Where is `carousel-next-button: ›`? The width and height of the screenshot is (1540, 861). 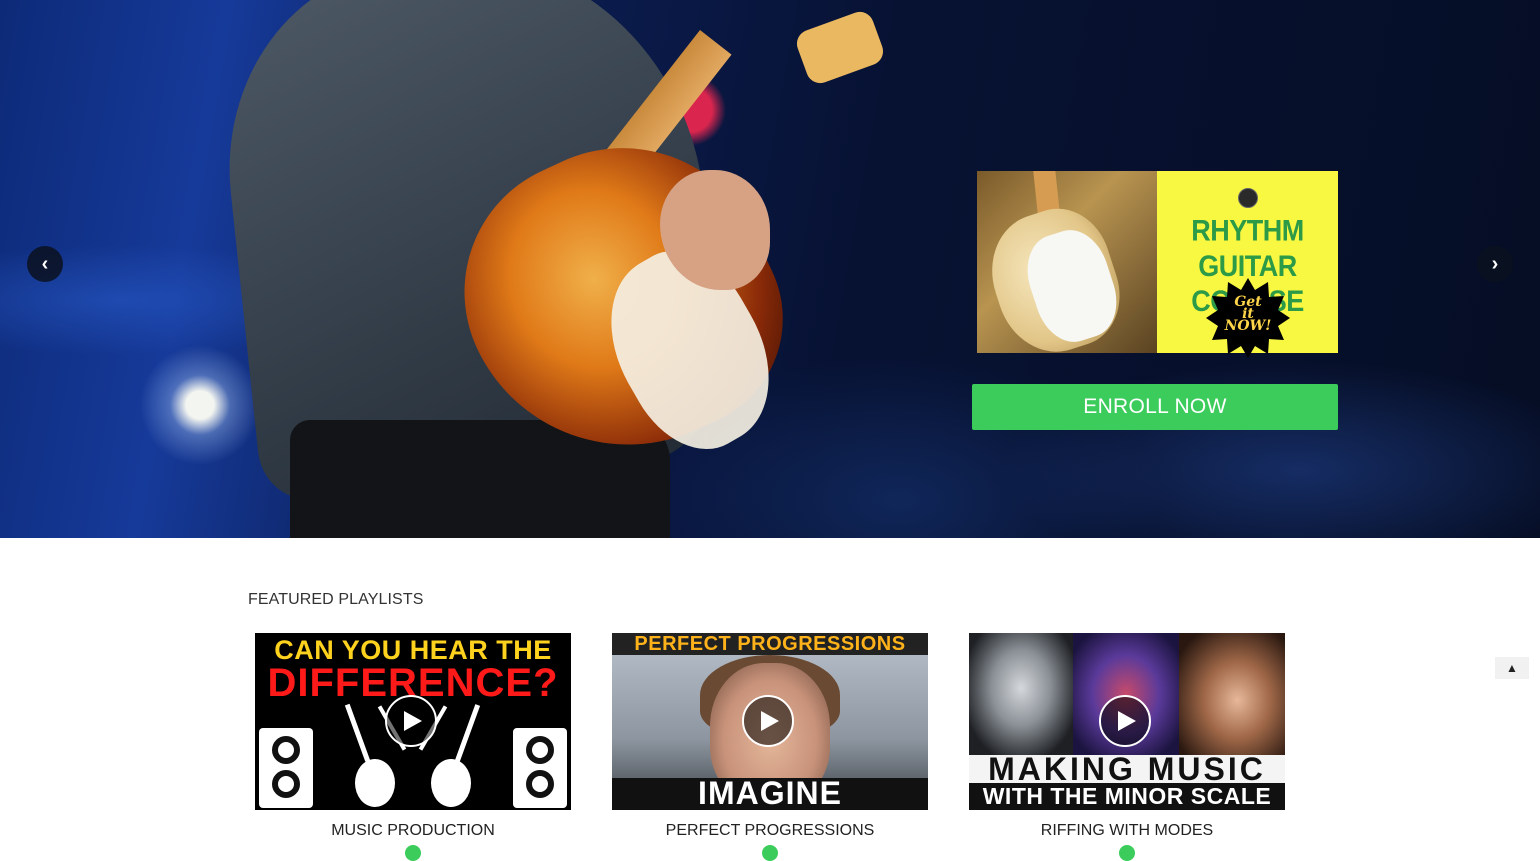 carousel-next-button: › is located at coordinates (1495, 264).